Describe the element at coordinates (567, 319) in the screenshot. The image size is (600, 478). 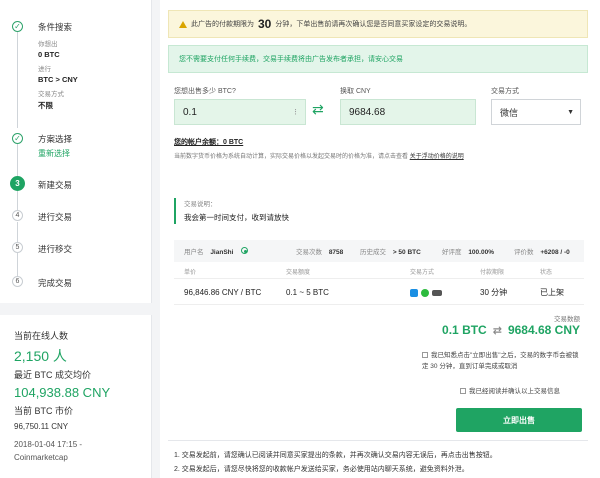
I see `total-amount-label: 交易数额` at that location.